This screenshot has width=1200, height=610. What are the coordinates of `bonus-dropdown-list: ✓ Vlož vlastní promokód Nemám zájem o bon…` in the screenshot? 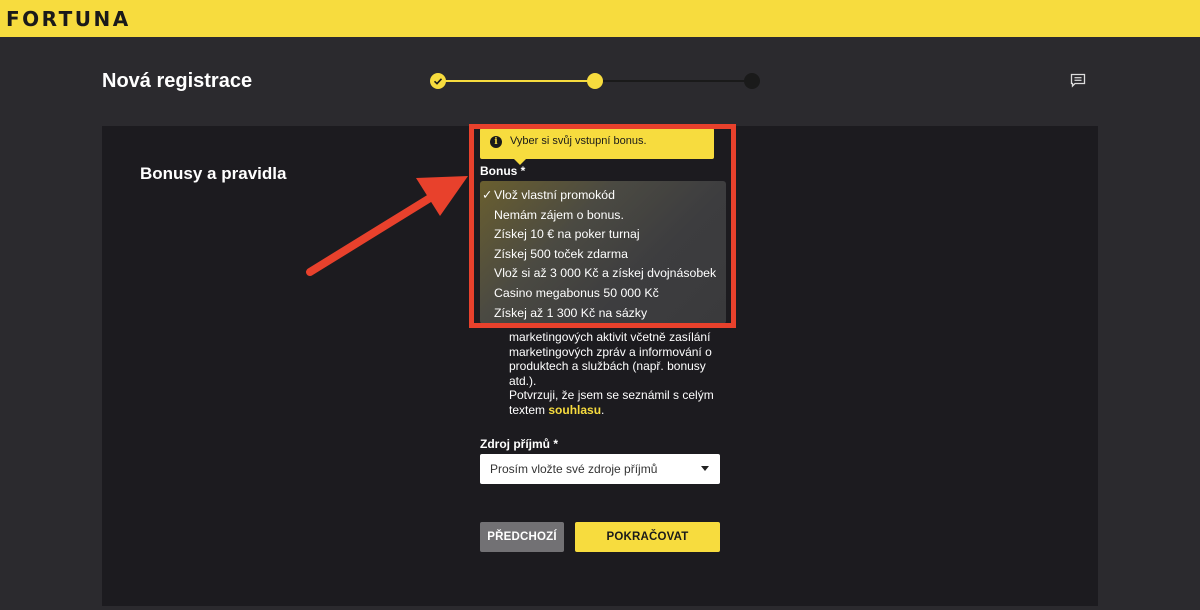 It's located at (603, 252).